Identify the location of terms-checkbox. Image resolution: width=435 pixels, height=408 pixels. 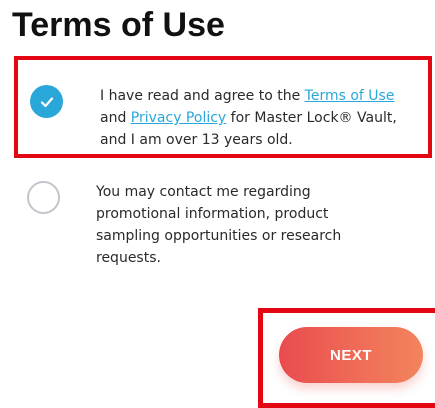
(46, 101).